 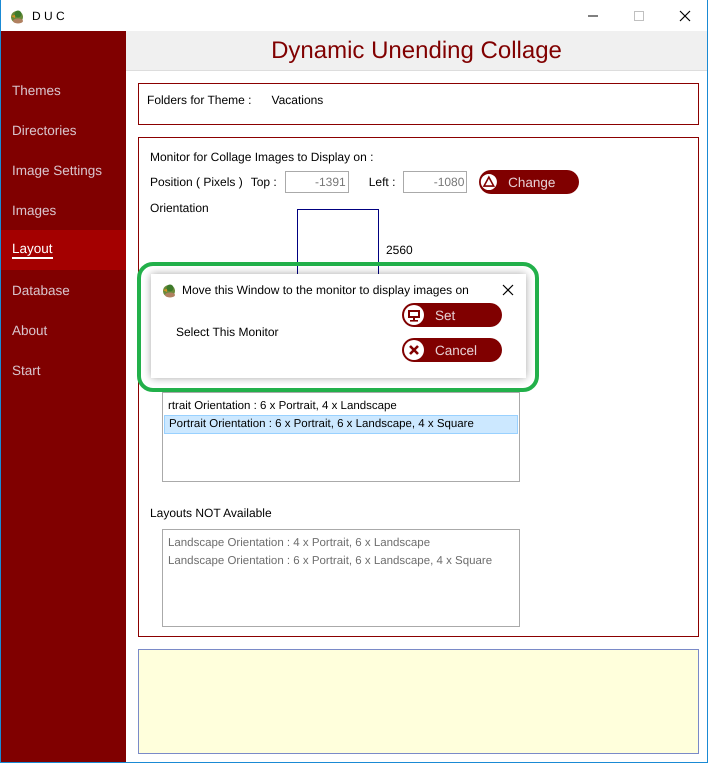 What do you see at coordinates (325, 290) in the screenshot?
I see `dialog-title: Move this Window to the monitor to display images on` at bounding box center [325, 290].